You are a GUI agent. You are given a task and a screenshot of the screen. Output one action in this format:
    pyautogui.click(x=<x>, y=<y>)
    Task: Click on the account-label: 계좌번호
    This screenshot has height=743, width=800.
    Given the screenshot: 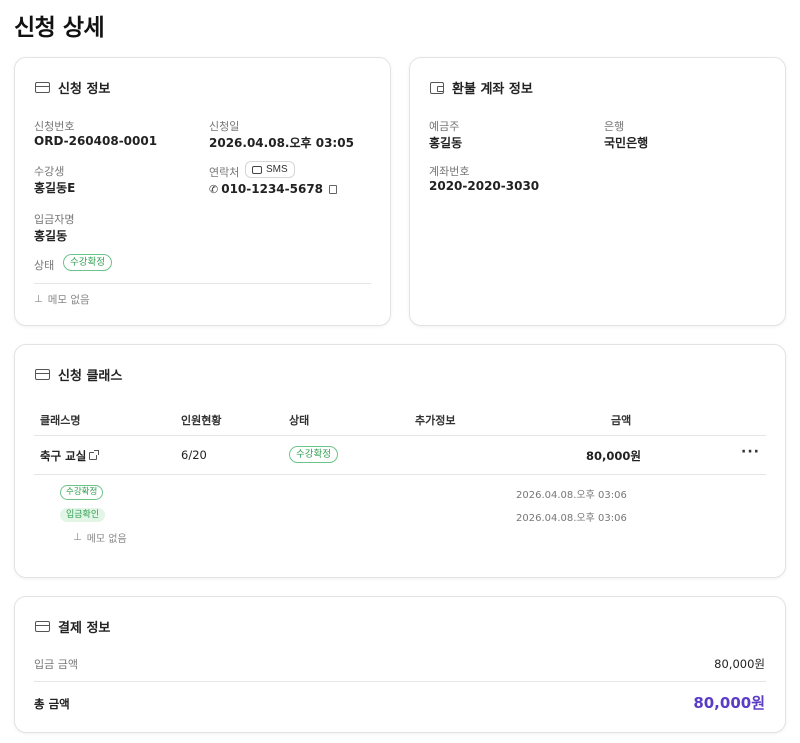 What is the action you would take?
    pyautogui.click(x=449, y=171)
    